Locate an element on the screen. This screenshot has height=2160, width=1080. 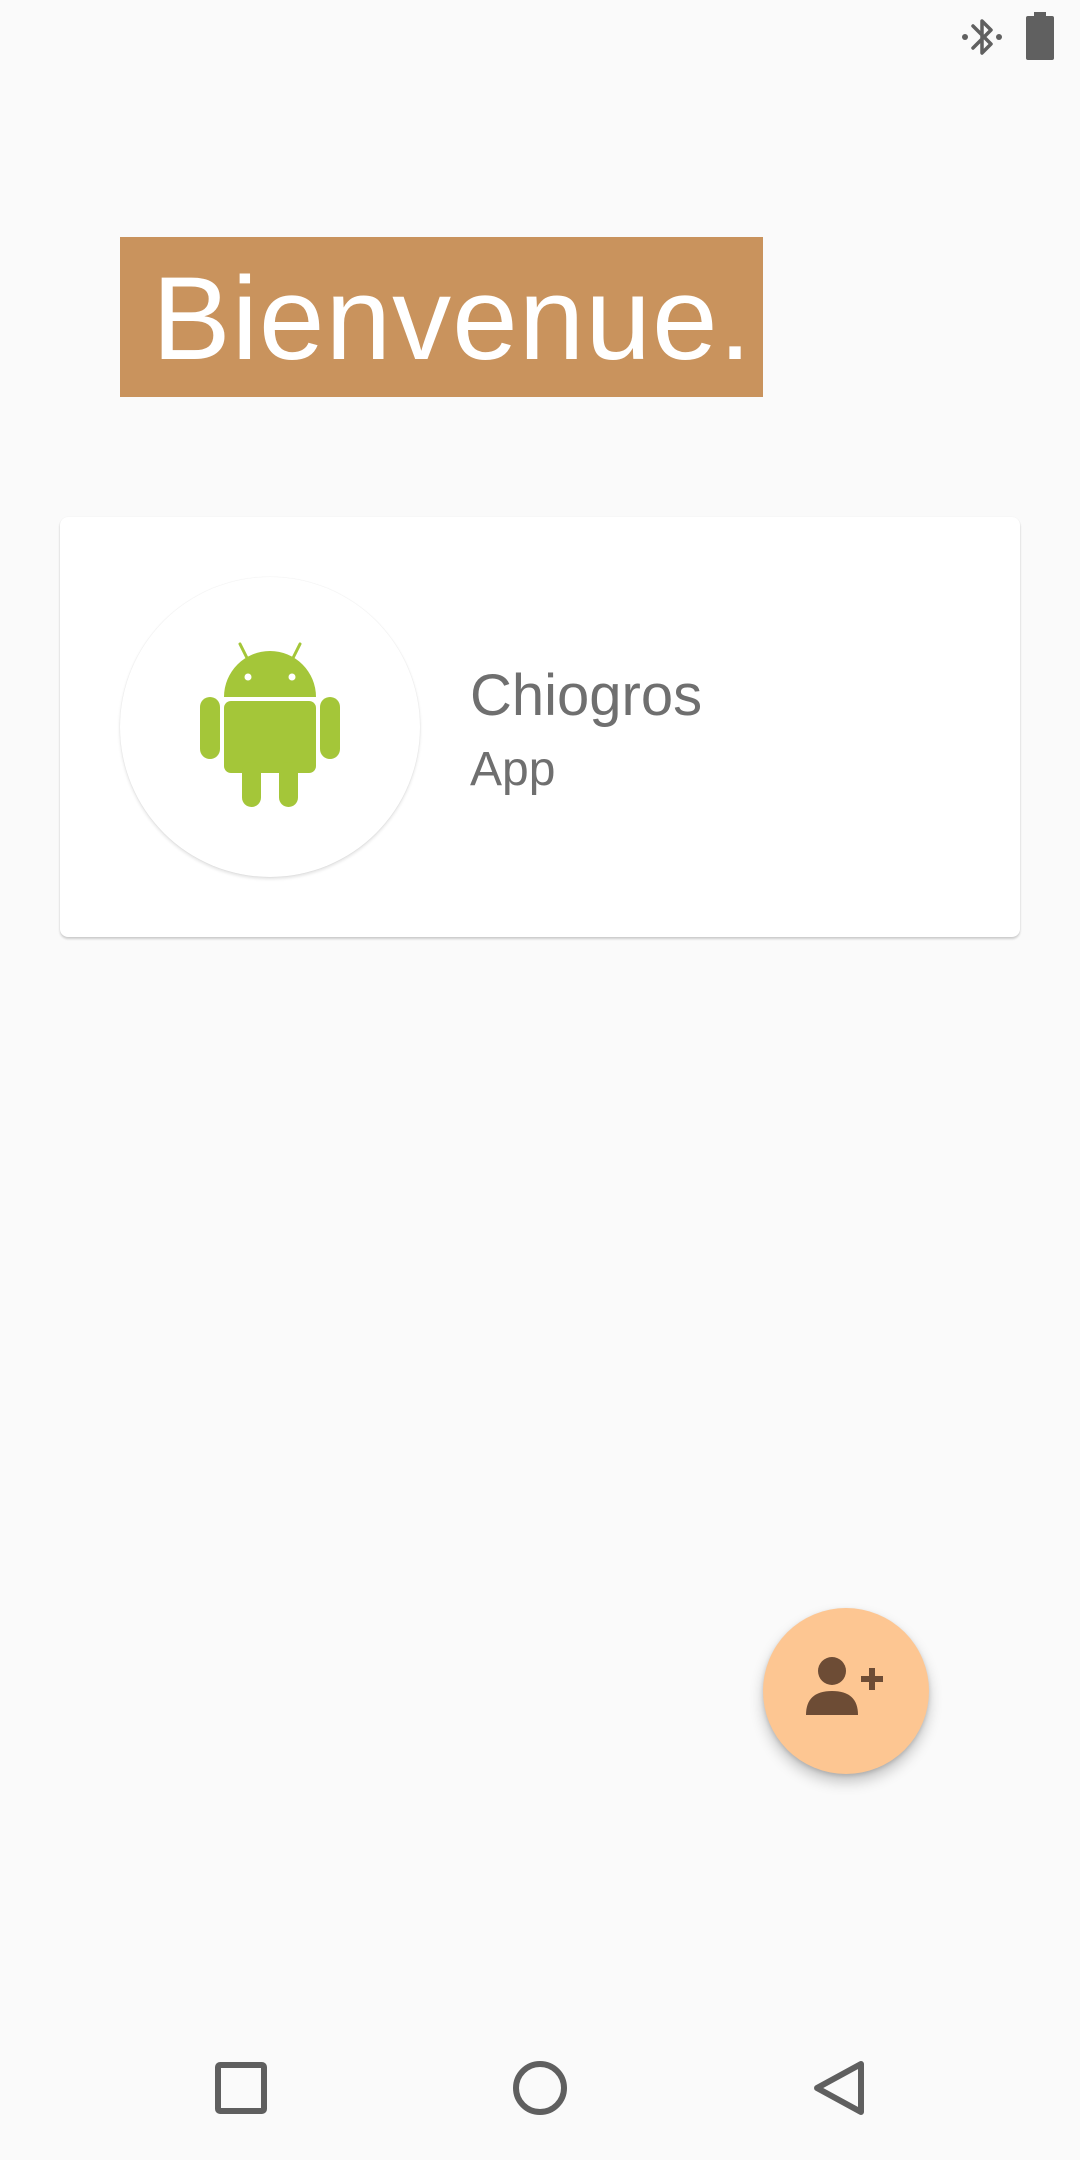
home-icon is located at coordinates (540, 2088).